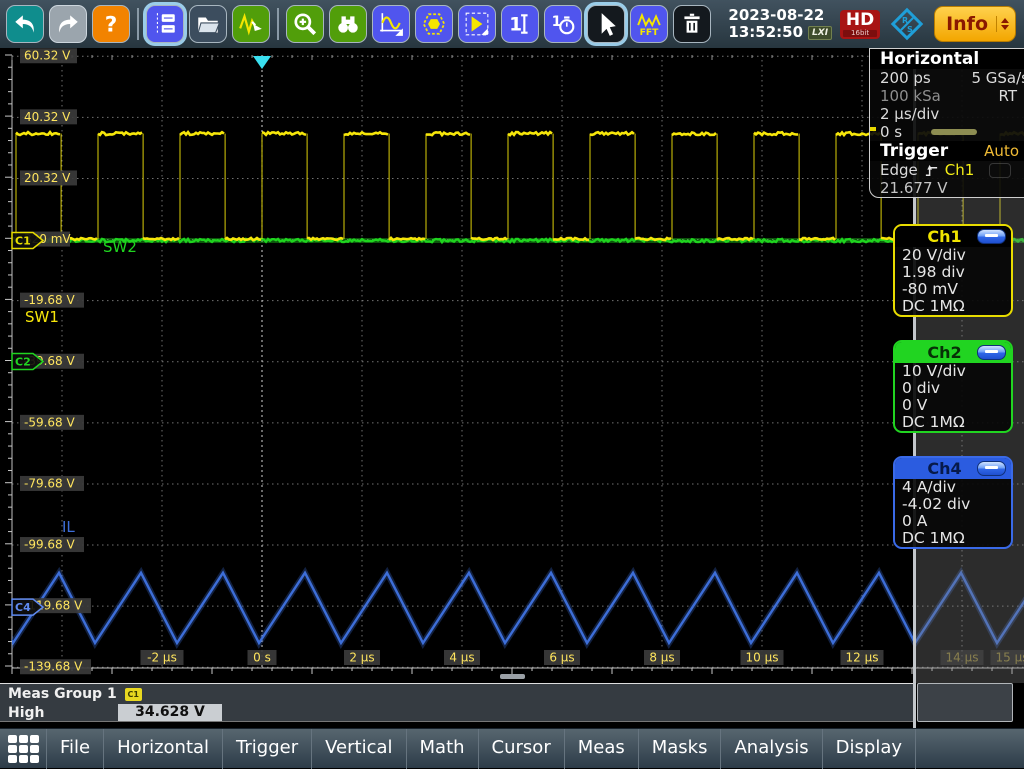 The height and width of the screenshot is (769, 1024). Describe the element at coordinates (869, 749) in the screenshot. I see `menu-item-display: Display` at that location.